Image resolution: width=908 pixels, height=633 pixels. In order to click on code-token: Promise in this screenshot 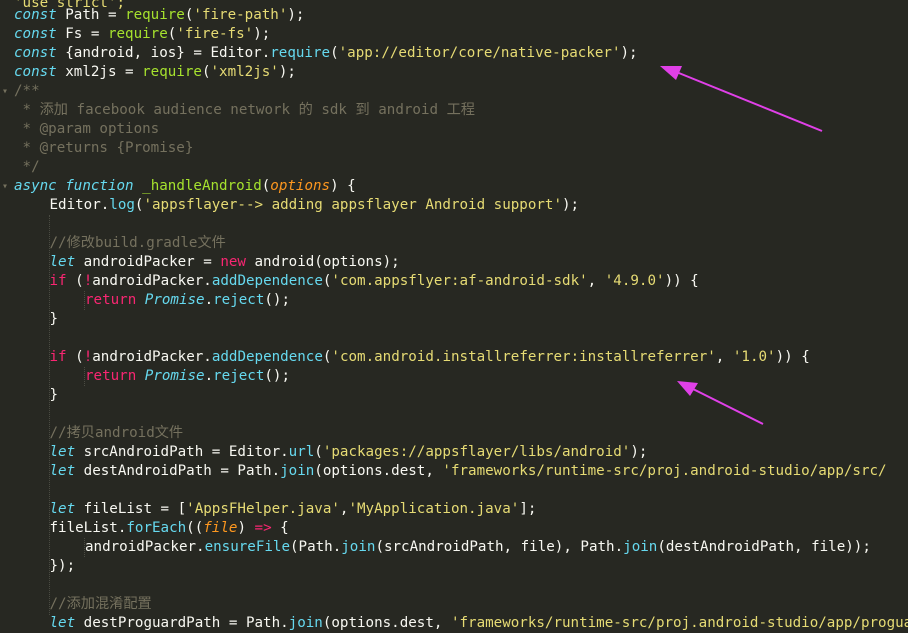, I will do `click(175, 300)`.